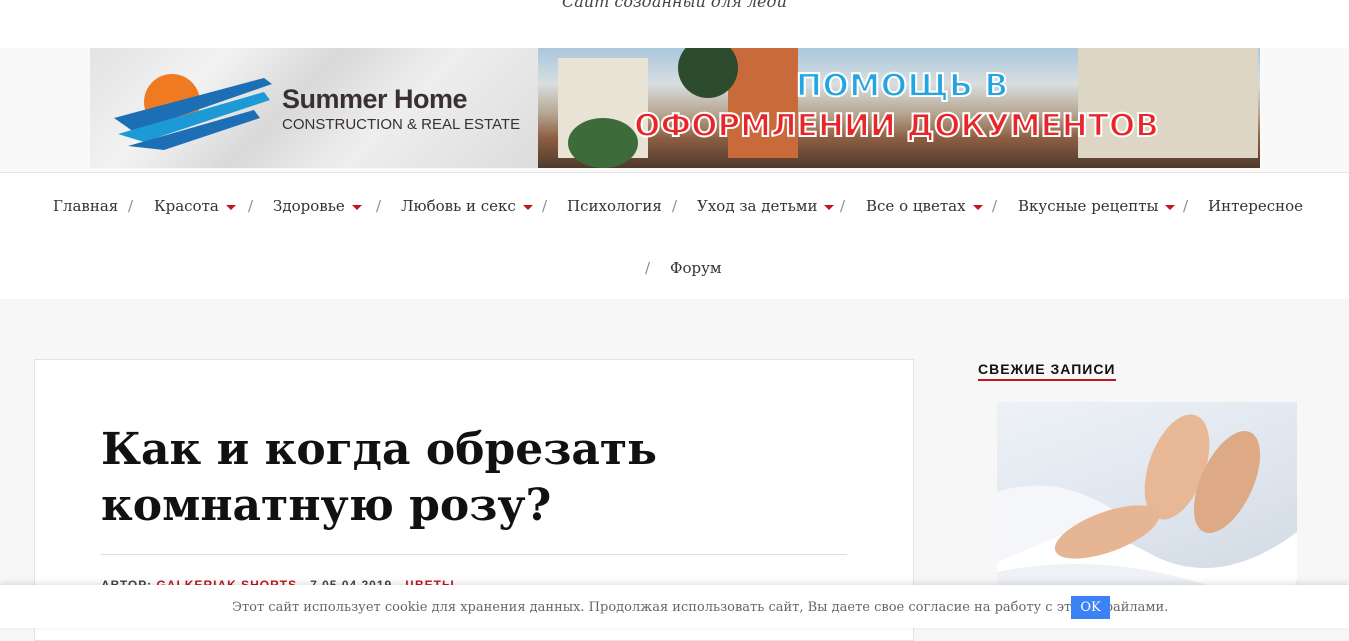 The height and width of the screenshot is (641, 1349). I want to click on promo-subheadline: ОФОРМЛЕНИИ ДОКУМЕНТОВ, so click(896, 126).